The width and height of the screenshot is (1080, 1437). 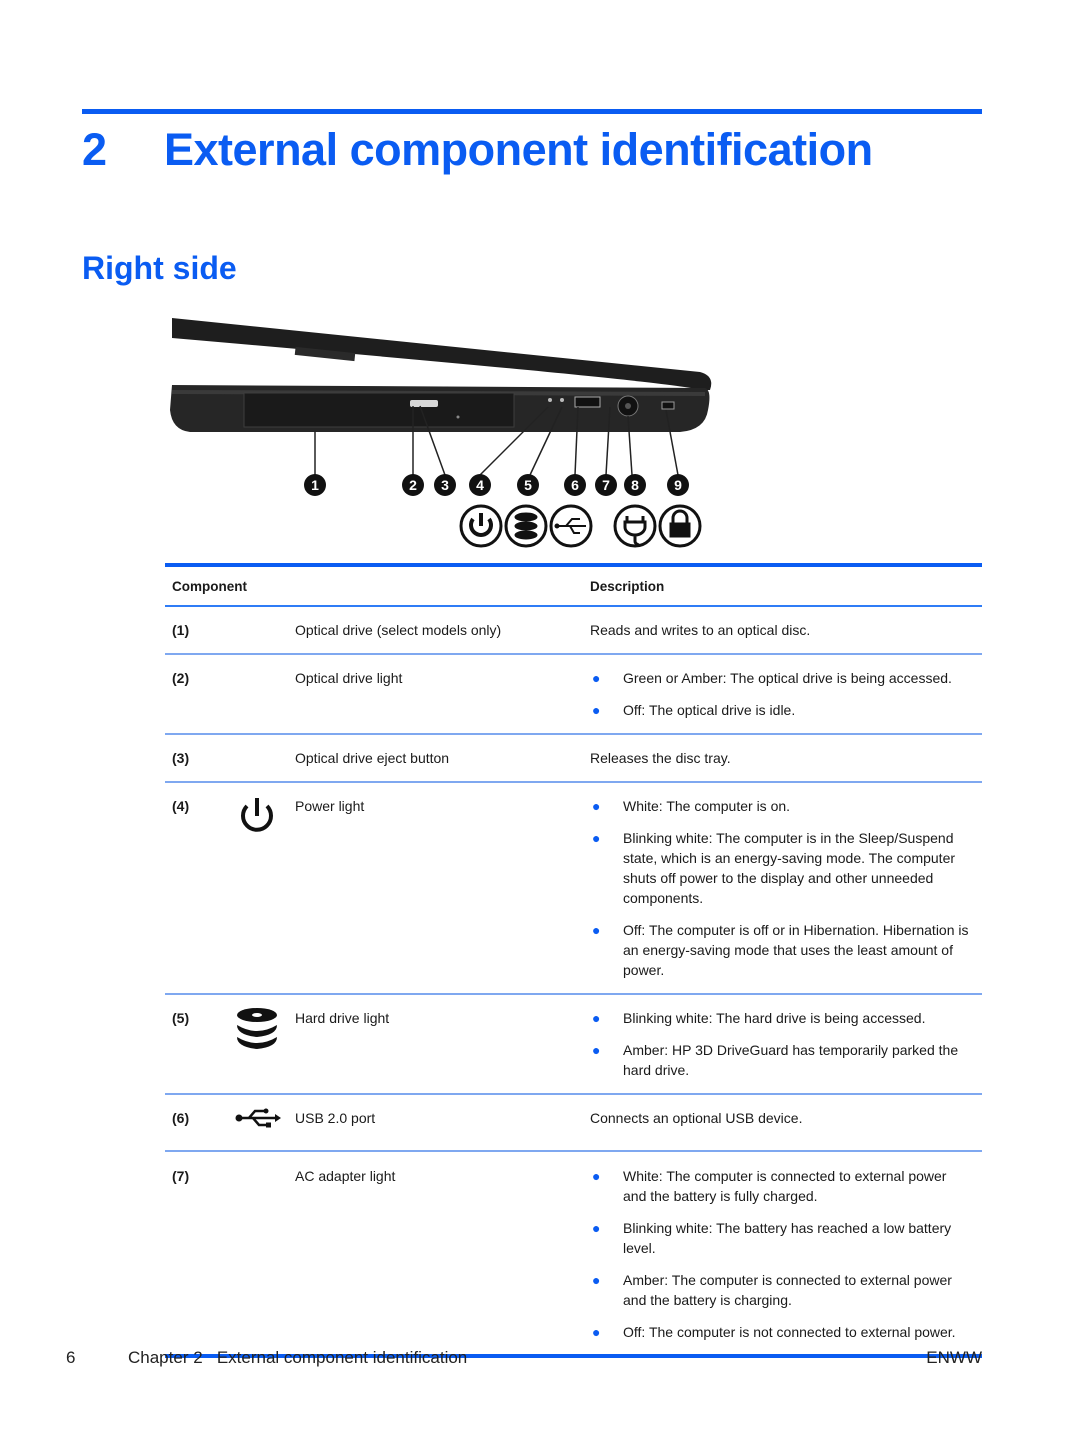 What do you see at coordinates (954, 1357) in the screenshot?
I see `footer-locale: ENWW` at bounding box center [954, 1357].